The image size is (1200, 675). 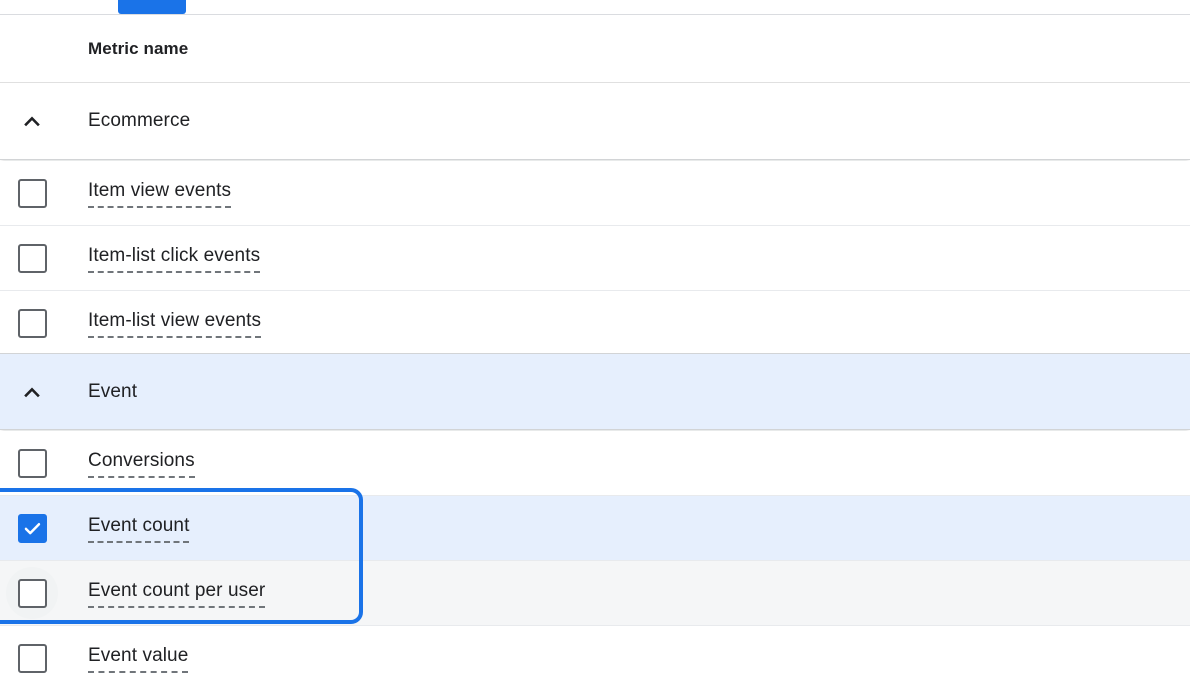 I want to click on column-header-row: Metric name, so click(x=595, y=49).